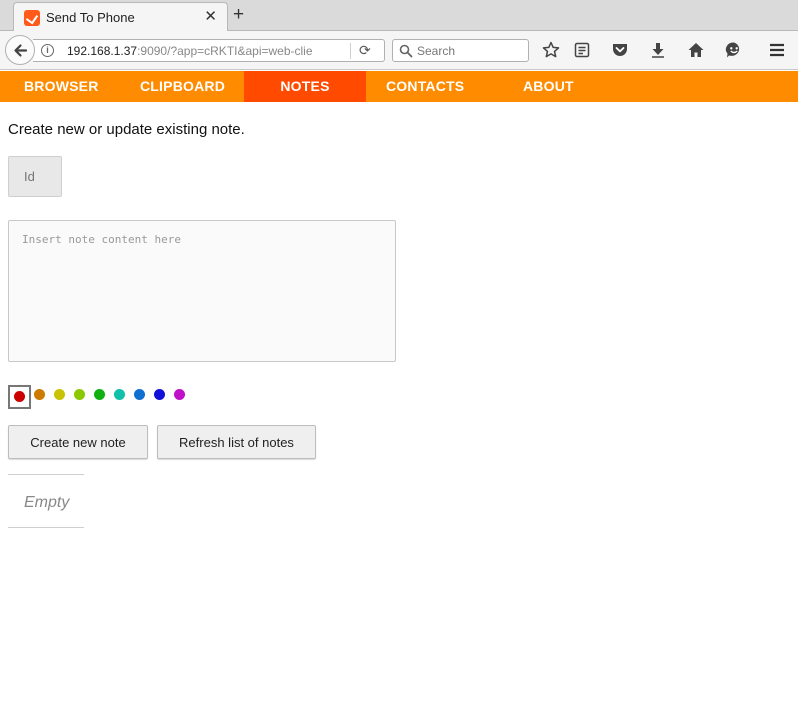 The image size is (798, 706). Describe the element at coordinates (202, 291) in the screenshot. I see `note-content-field` at that location.